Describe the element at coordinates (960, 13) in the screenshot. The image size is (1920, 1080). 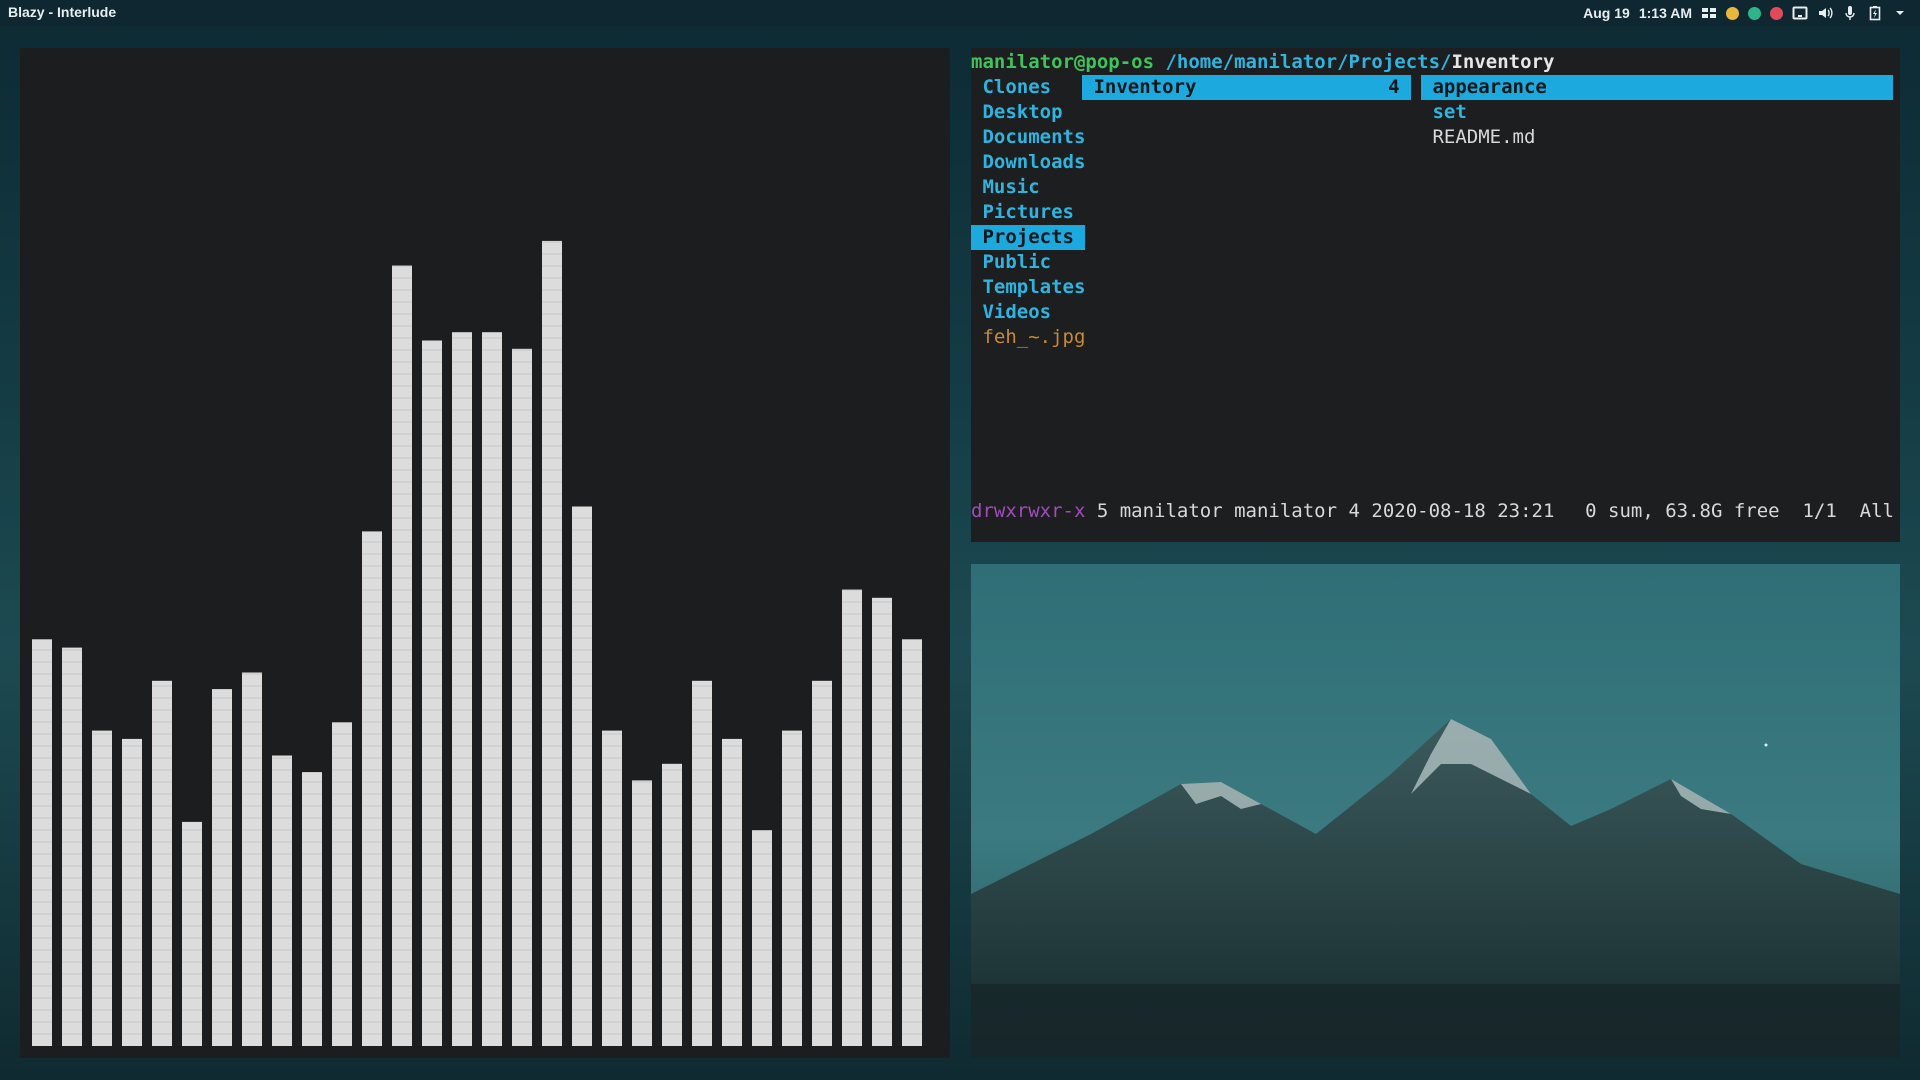
I see `top-panel: Blazy - Interlude Aug 19 1:13 AM` at that location.